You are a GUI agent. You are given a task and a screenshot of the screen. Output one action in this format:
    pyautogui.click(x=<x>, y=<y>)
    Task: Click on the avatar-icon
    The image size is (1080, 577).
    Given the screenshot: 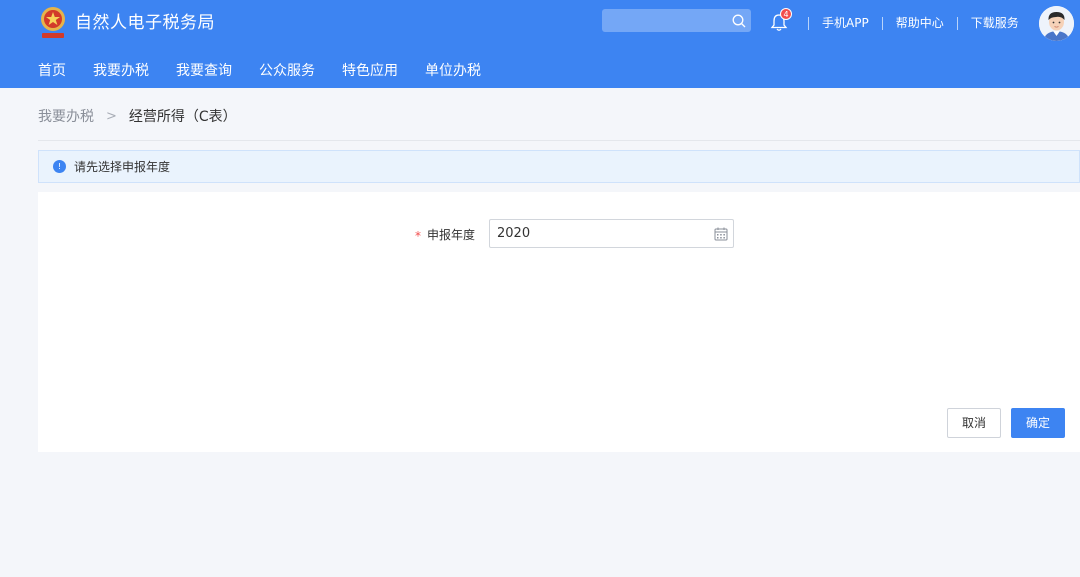 What is the action you would take?
    pyautogui.click(x=1056, y=23)
    